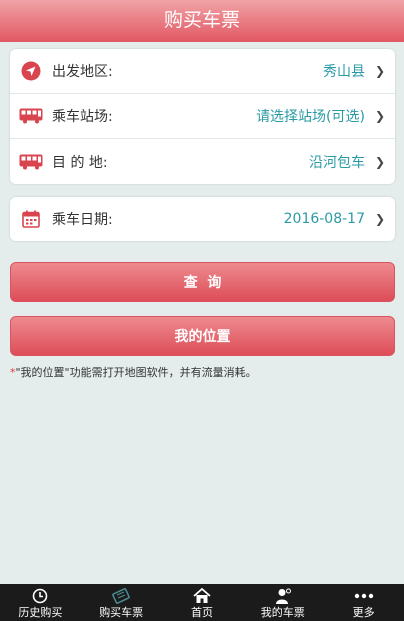  Describe the element at coordinates (282, 612) in the screenshot. I see `tab-my-tickets-label: 我的车票` at that location.